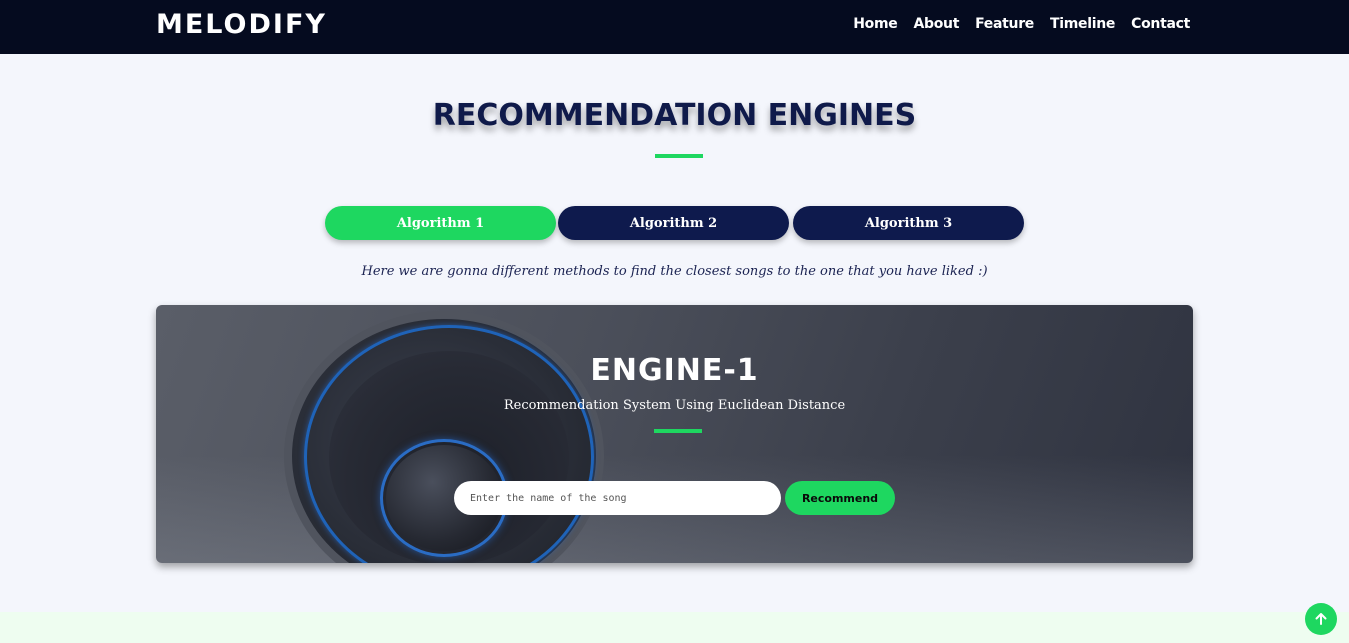  Describe the element at coordinates (241, 24) in the screenshot. I see `brand-logo: MELODIFY` at that location.